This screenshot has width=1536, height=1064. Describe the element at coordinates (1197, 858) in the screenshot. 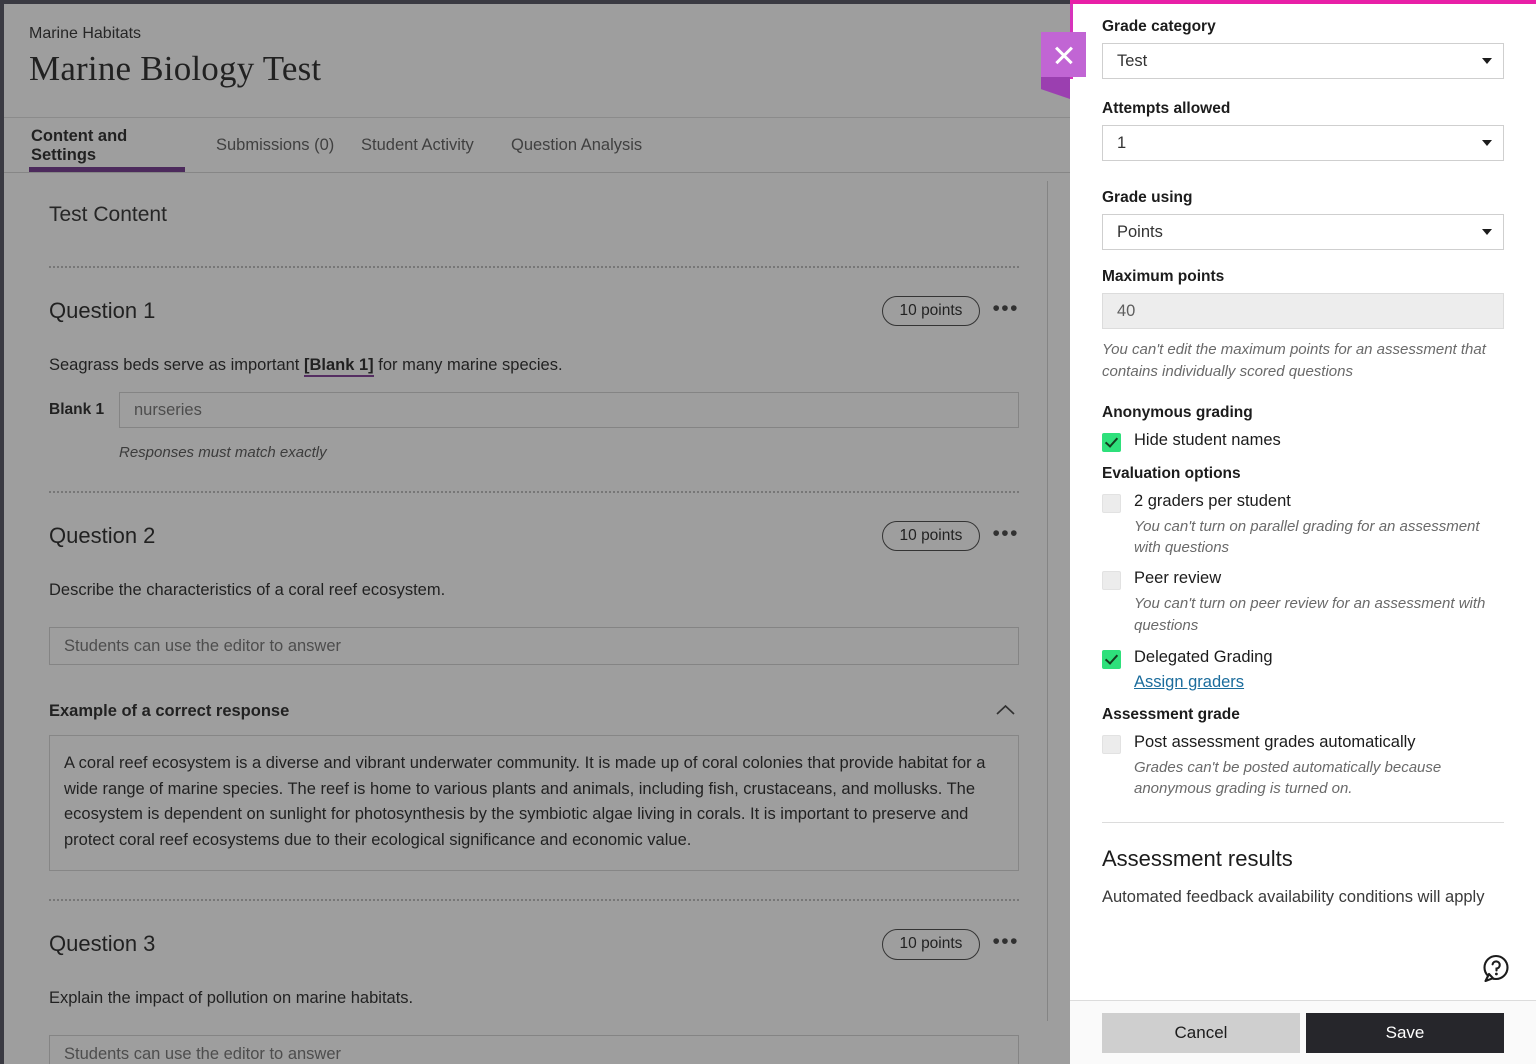

I see `assessment-results-heading: Assessment results` at that location.